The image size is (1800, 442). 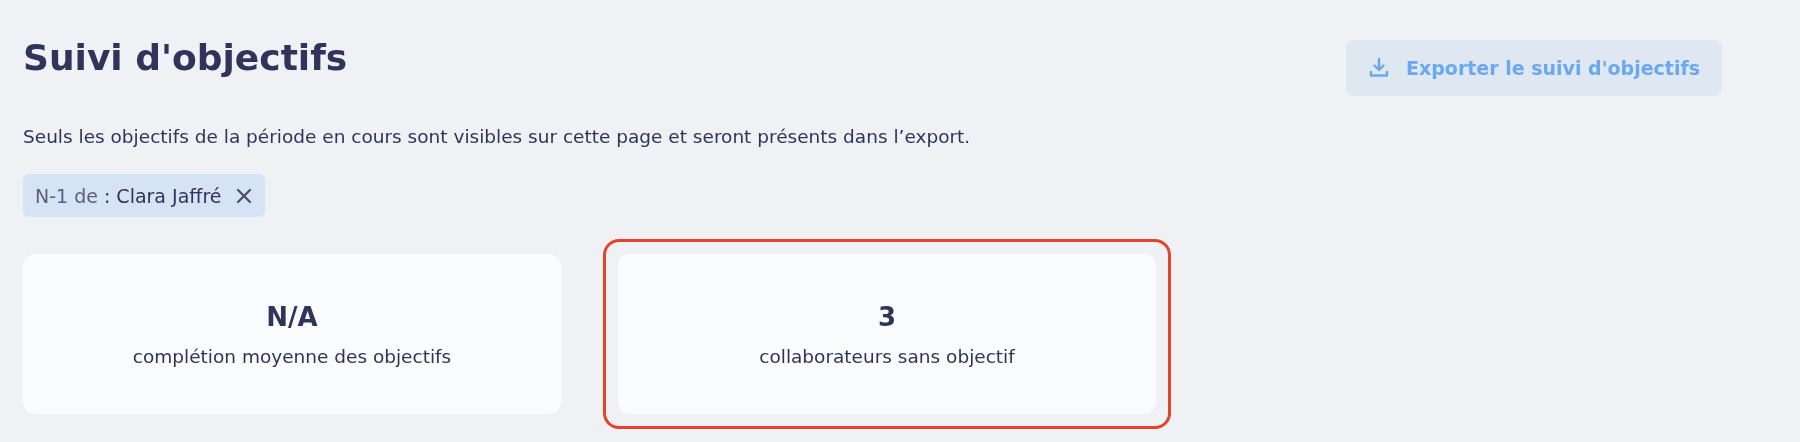 I want to click on page-title: Suivi d'objectifs, so click(x=185, y=58).